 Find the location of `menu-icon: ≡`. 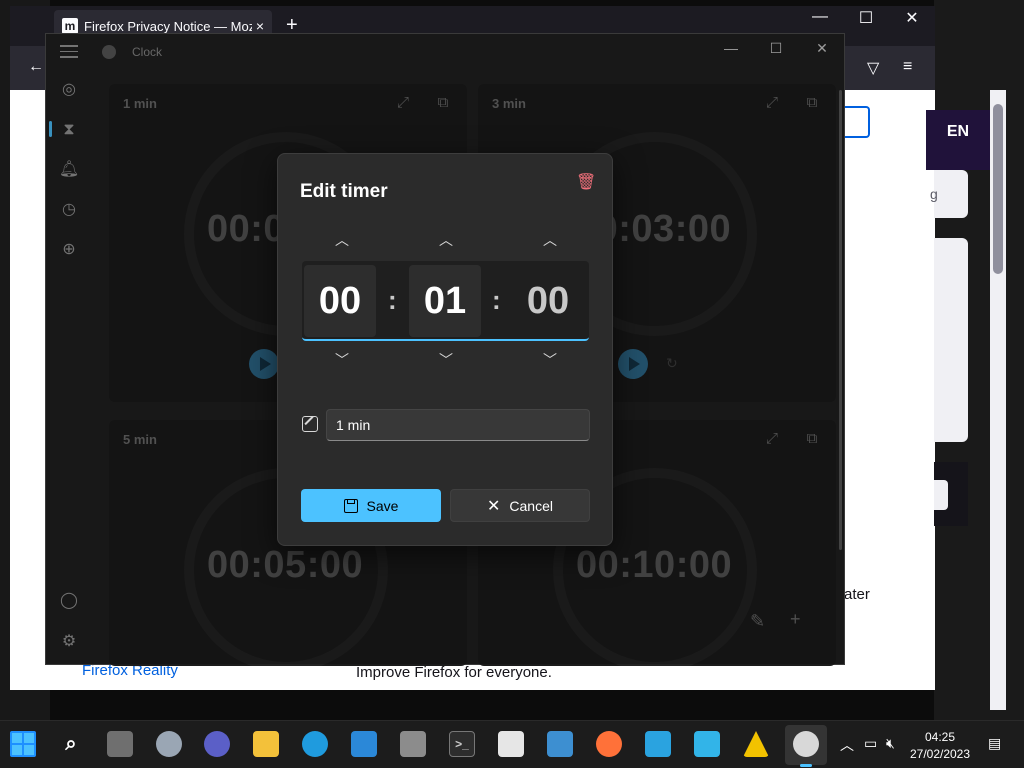

menu-icon: ≡ is located at coordinates (907, 67).